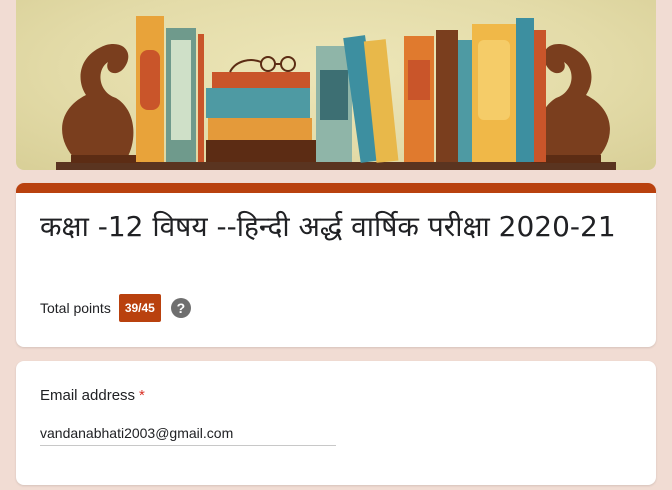 The image size is (672, 490). What do you see at coordinates (180, 308) in the screenshot?
I see `help-icon: ?` at bounding box center [180, 308].